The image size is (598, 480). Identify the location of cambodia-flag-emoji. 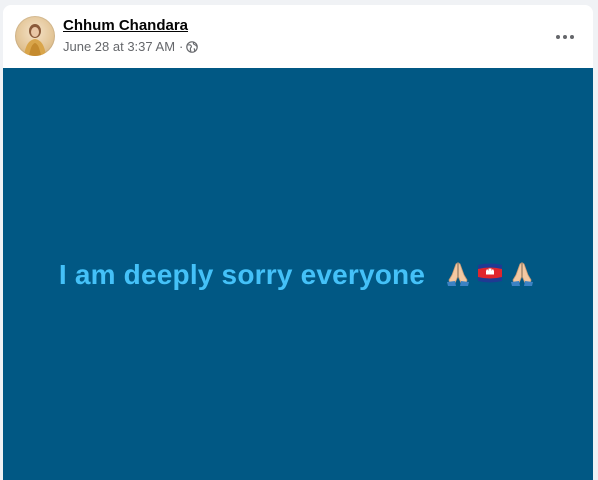
(490, 273).